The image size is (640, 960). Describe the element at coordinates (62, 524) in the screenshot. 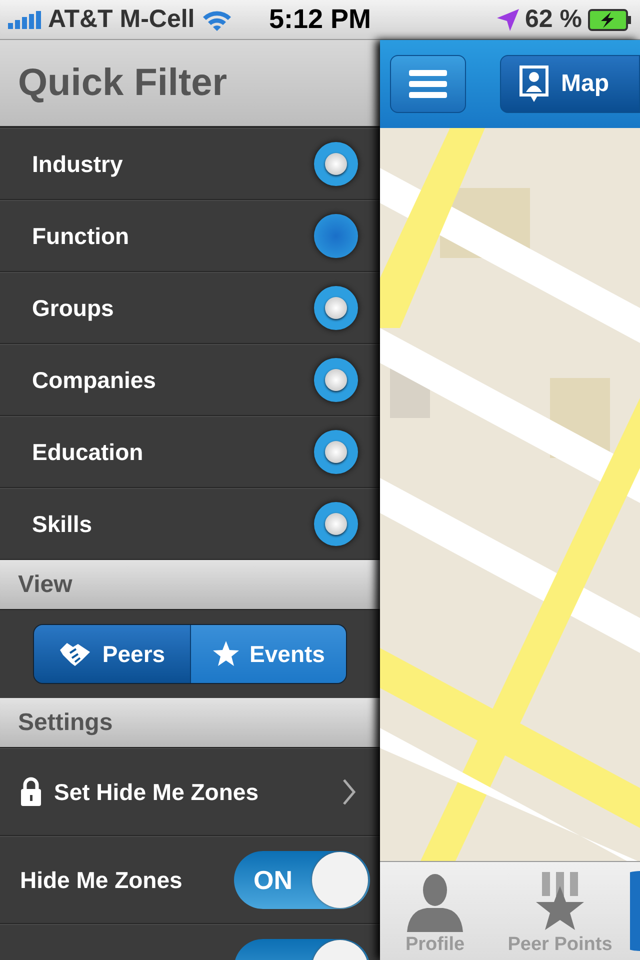

I see `filter-label: Skills` at that location.